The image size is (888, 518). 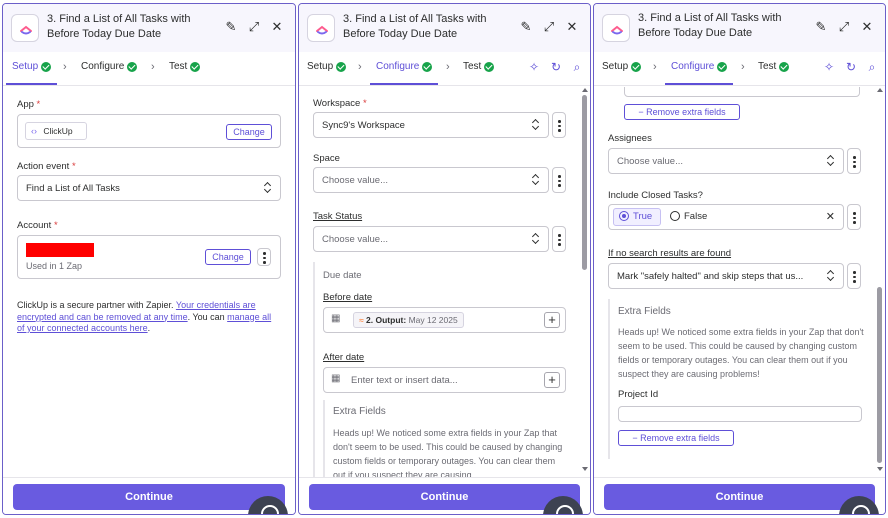 I want to click on due-date-label: Due date, so click(x=342, y=275).